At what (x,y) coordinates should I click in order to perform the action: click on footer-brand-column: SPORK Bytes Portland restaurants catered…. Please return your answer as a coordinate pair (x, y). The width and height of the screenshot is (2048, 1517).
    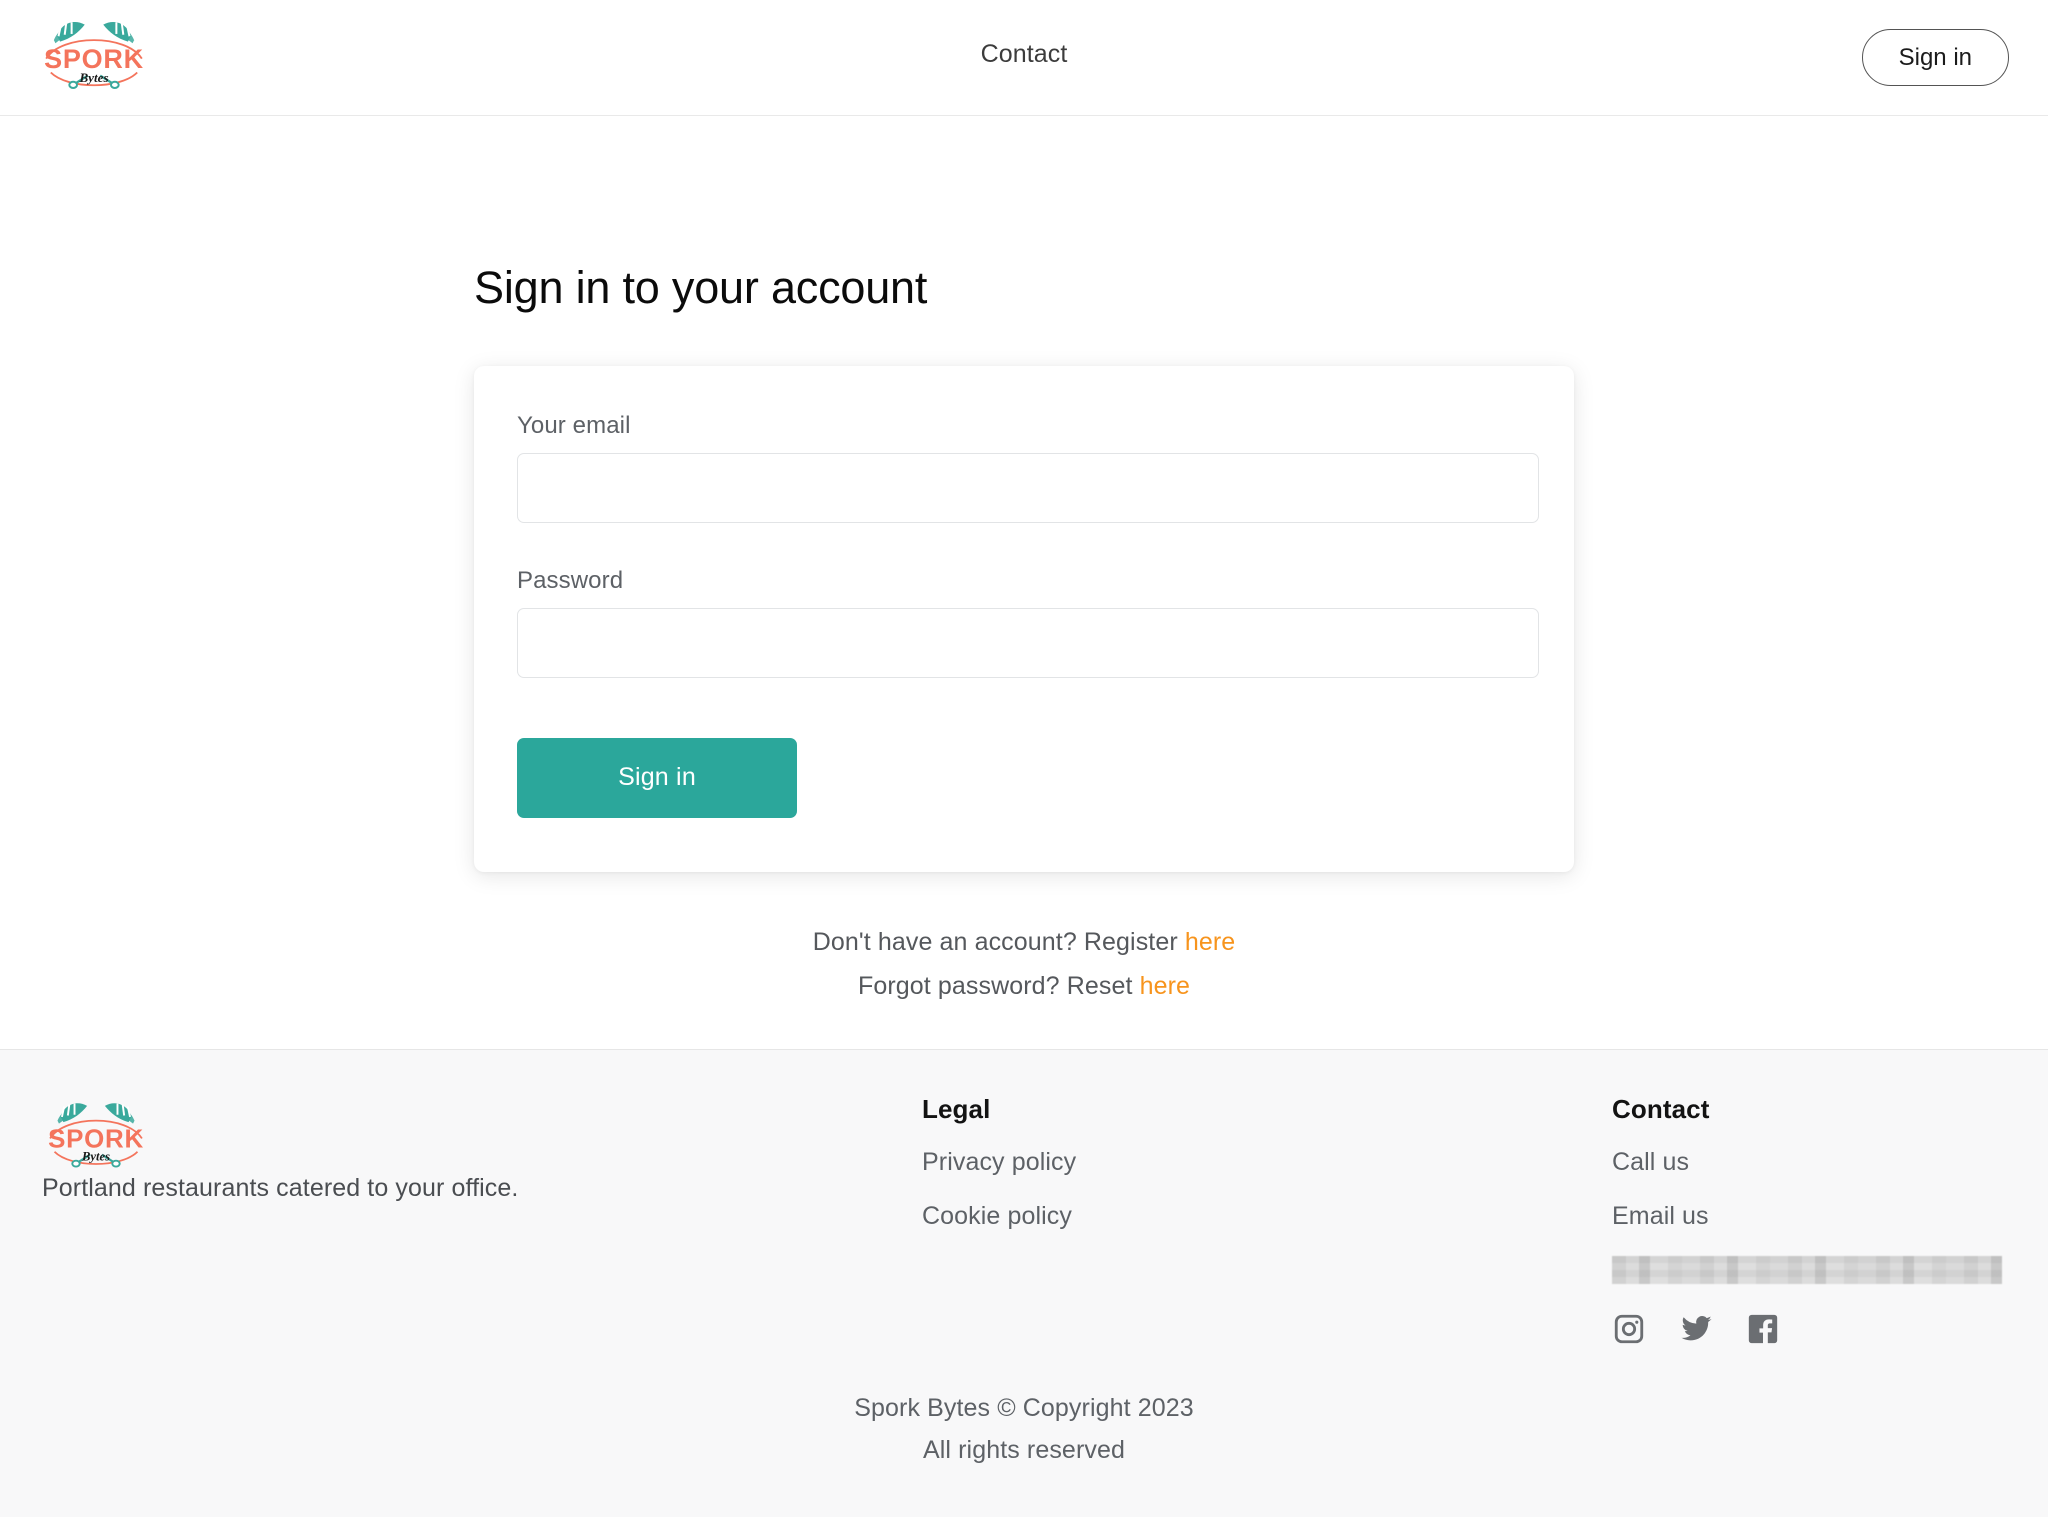
    Looking at the image, I should click on (482, 1222).